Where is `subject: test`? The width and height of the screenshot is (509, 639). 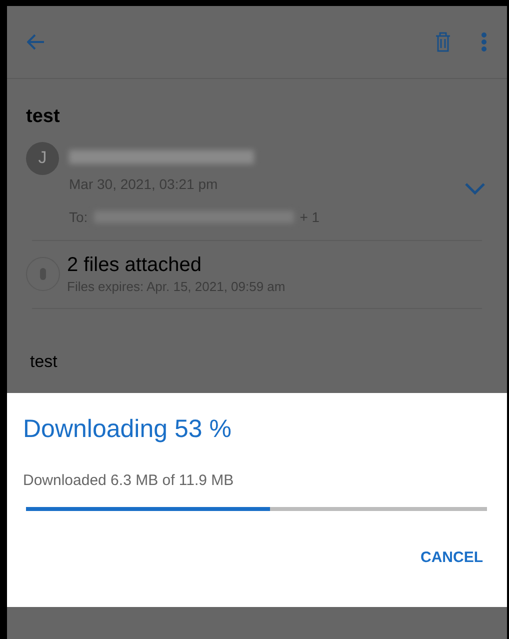
subject: test is located at coordinates (43, 117).